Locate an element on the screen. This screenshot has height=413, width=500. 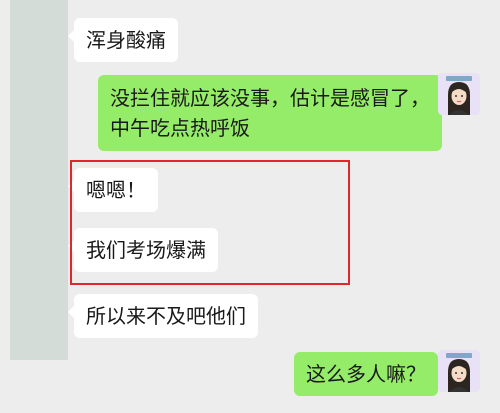
left-avatar-strip is located at coordinates (39, 180).